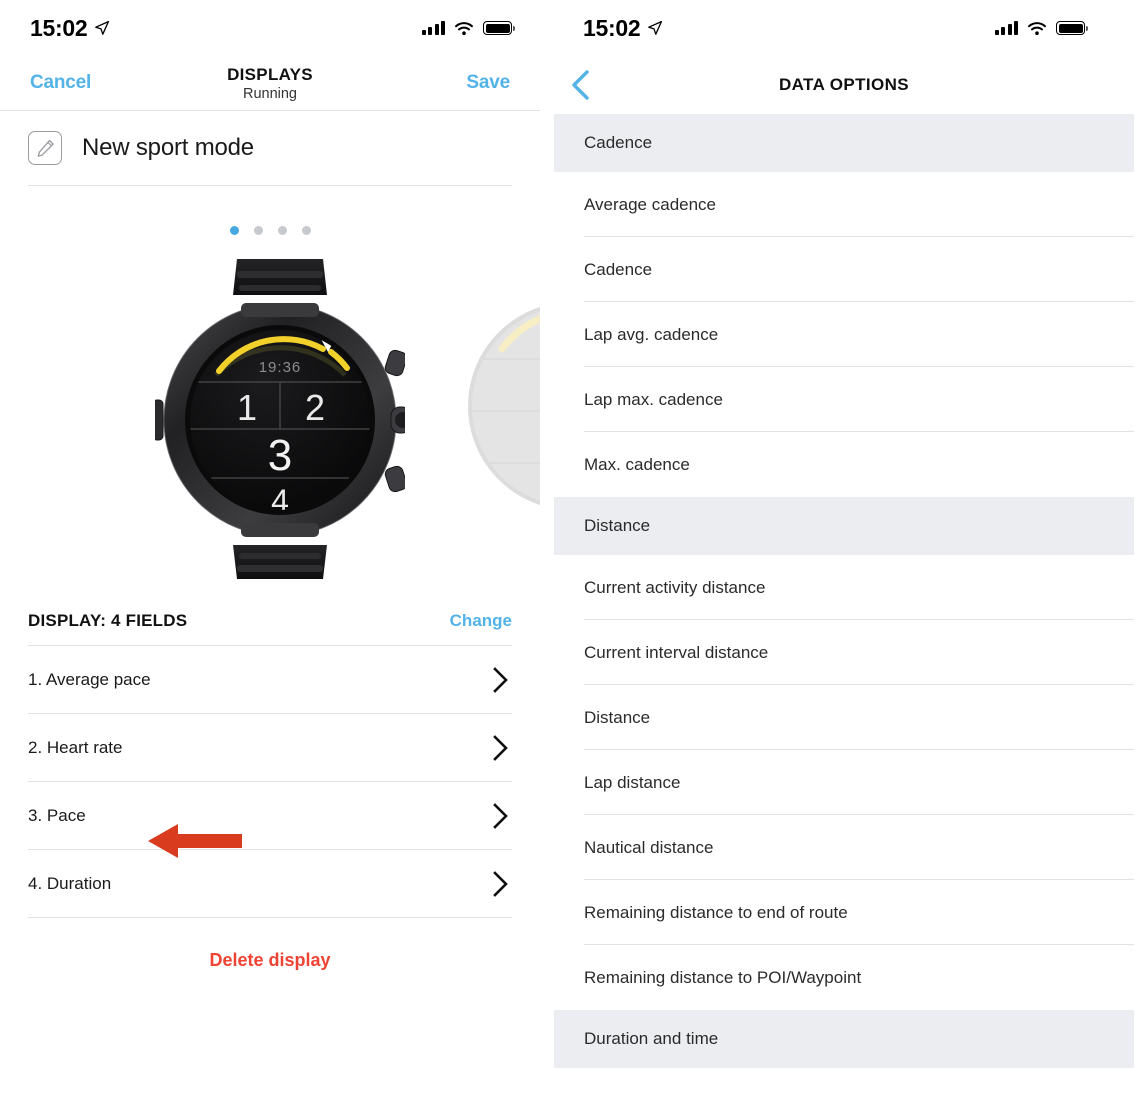 The height and width of the screenshot is (1106, 1147). What do you see at coordinates (716, 912) in the screenshot?
I see `option-item-label: Remaining distance to end of route` at bounding box center [716, 912].